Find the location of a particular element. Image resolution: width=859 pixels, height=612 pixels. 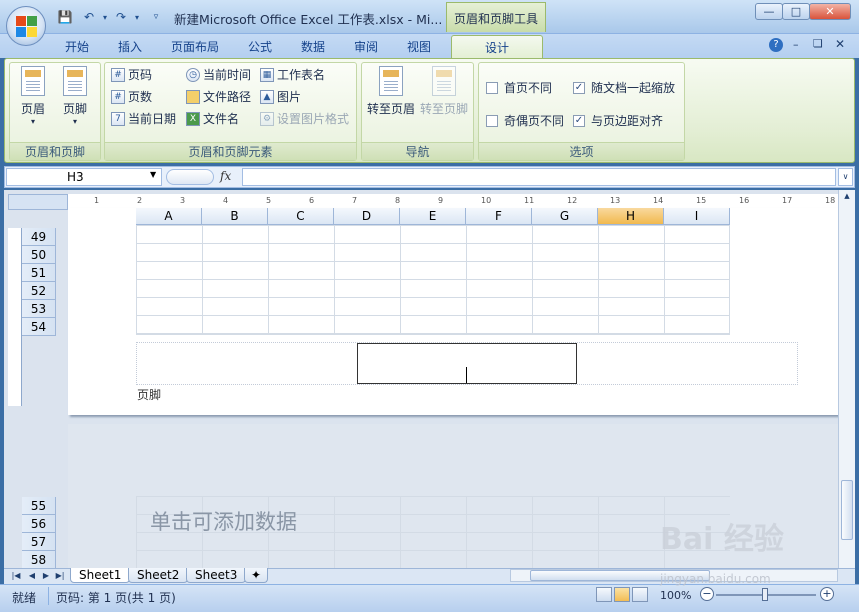

align-with-margins-checkbox: ✓ 与页边距对齐 is located at coordinates (618, 120).